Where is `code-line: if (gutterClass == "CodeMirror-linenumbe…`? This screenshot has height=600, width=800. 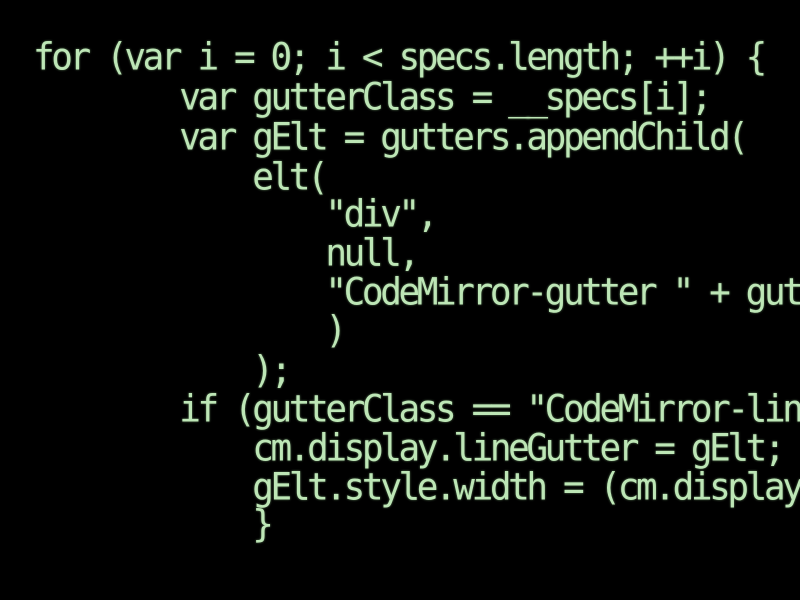
code-line: if (gutterClass == "CodeMirror-linenumbe… is located at coordinates (489, 409).